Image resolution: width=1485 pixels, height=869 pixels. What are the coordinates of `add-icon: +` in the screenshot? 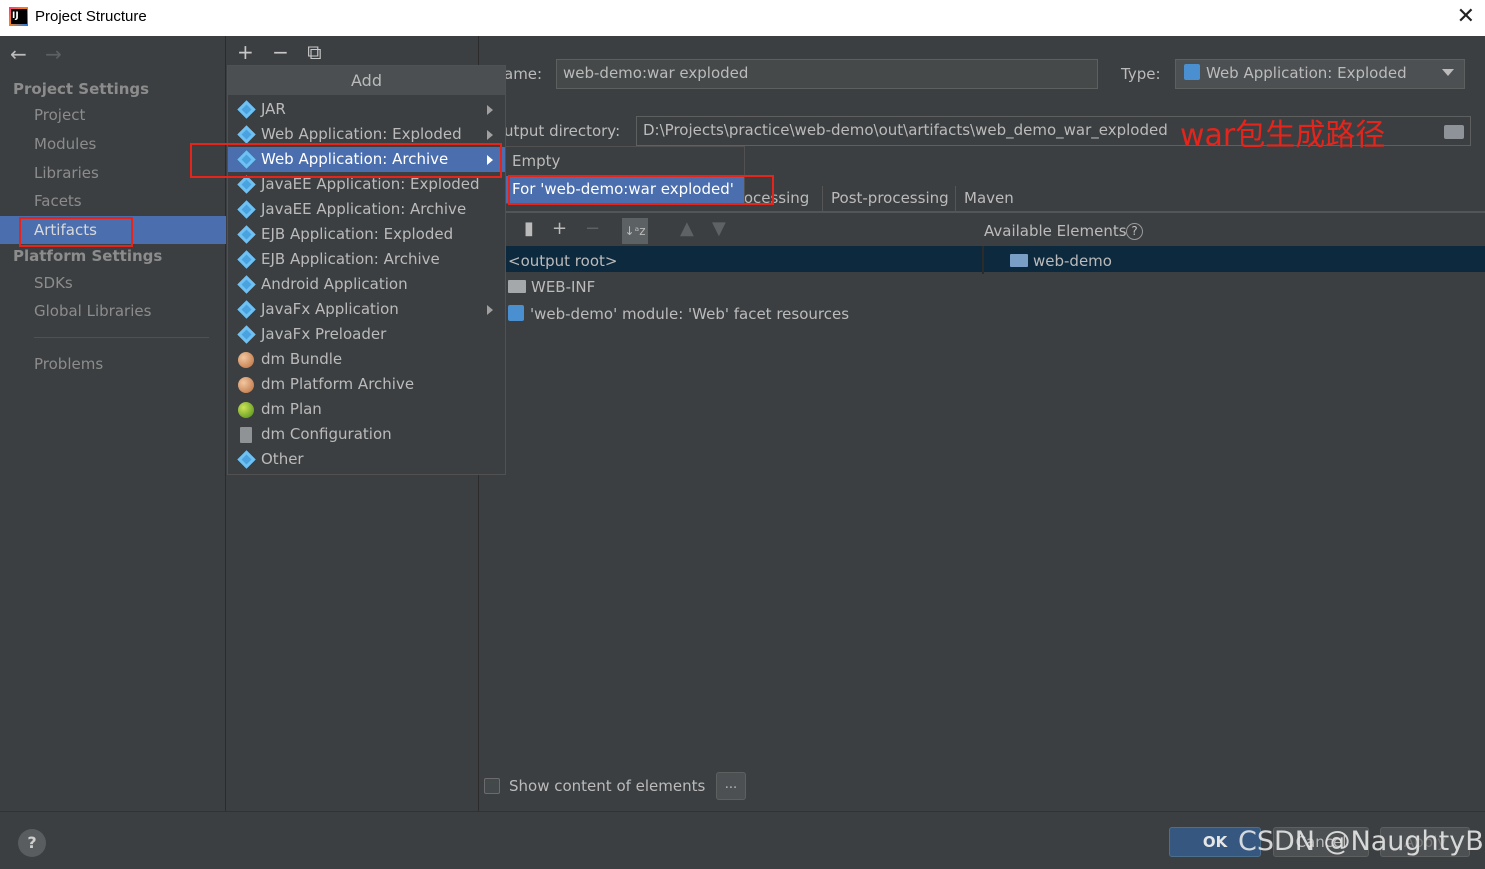 It's located at (245, 52).